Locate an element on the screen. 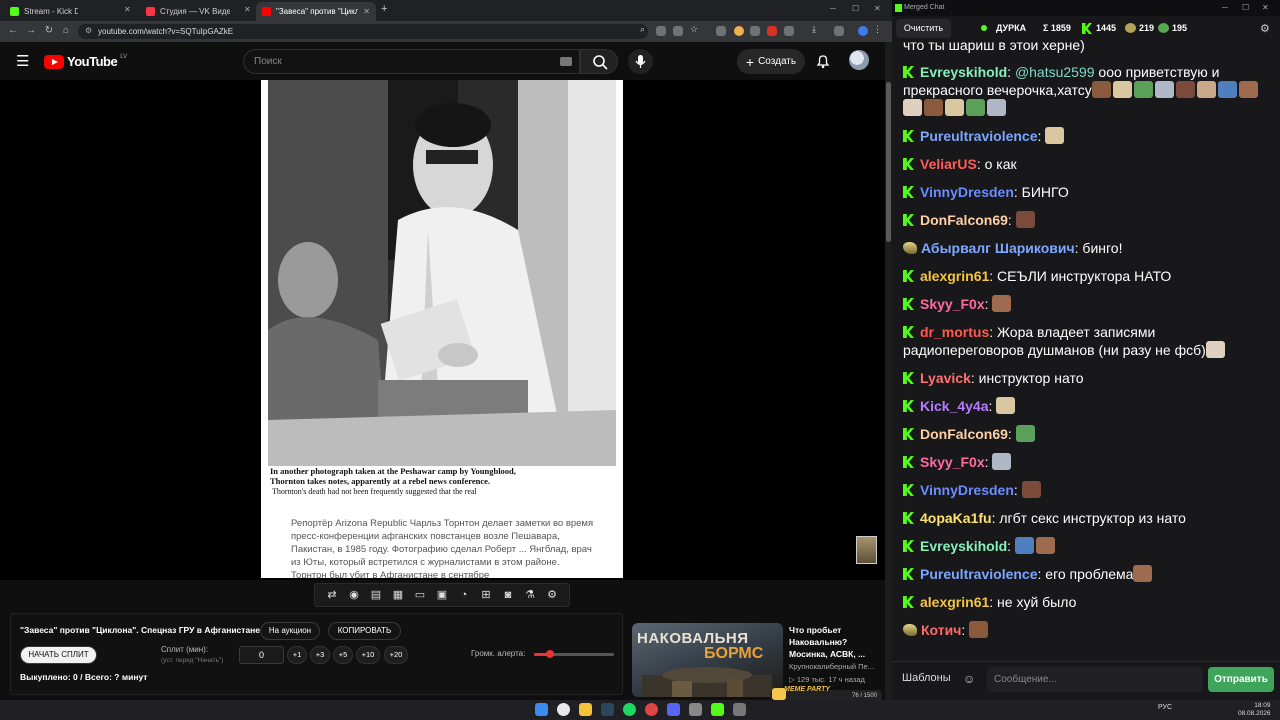  chat-username: VeliarUS is located at coordinates (948, 164).